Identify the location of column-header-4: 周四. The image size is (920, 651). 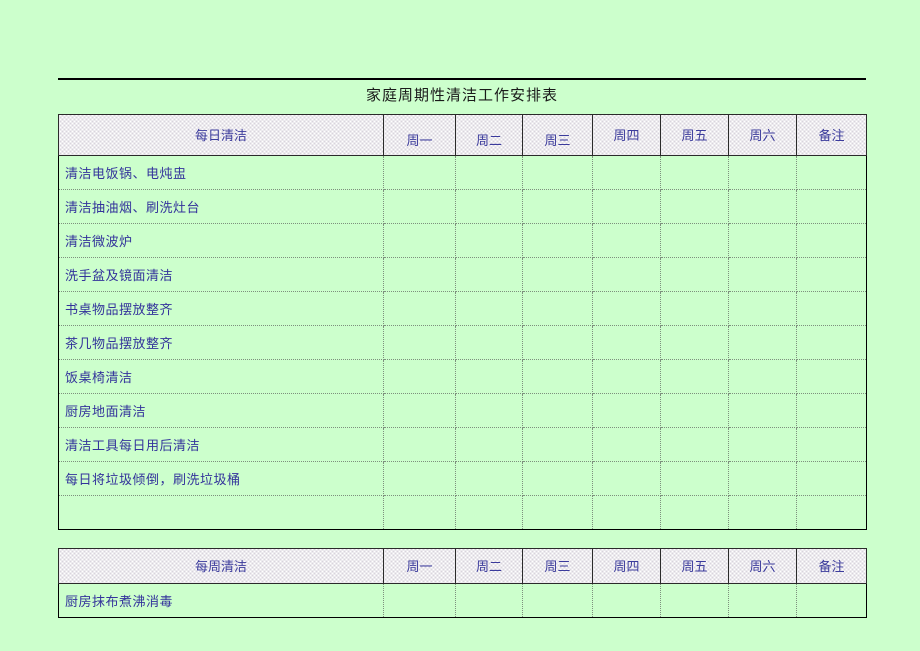
(626, 565).